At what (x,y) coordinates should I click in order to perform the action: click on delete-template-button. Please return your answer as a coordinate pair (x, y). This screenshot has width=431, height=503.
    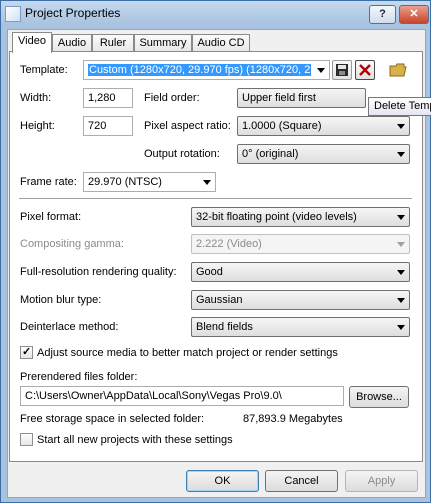
    Looking at the image, I should click on (365, 70).